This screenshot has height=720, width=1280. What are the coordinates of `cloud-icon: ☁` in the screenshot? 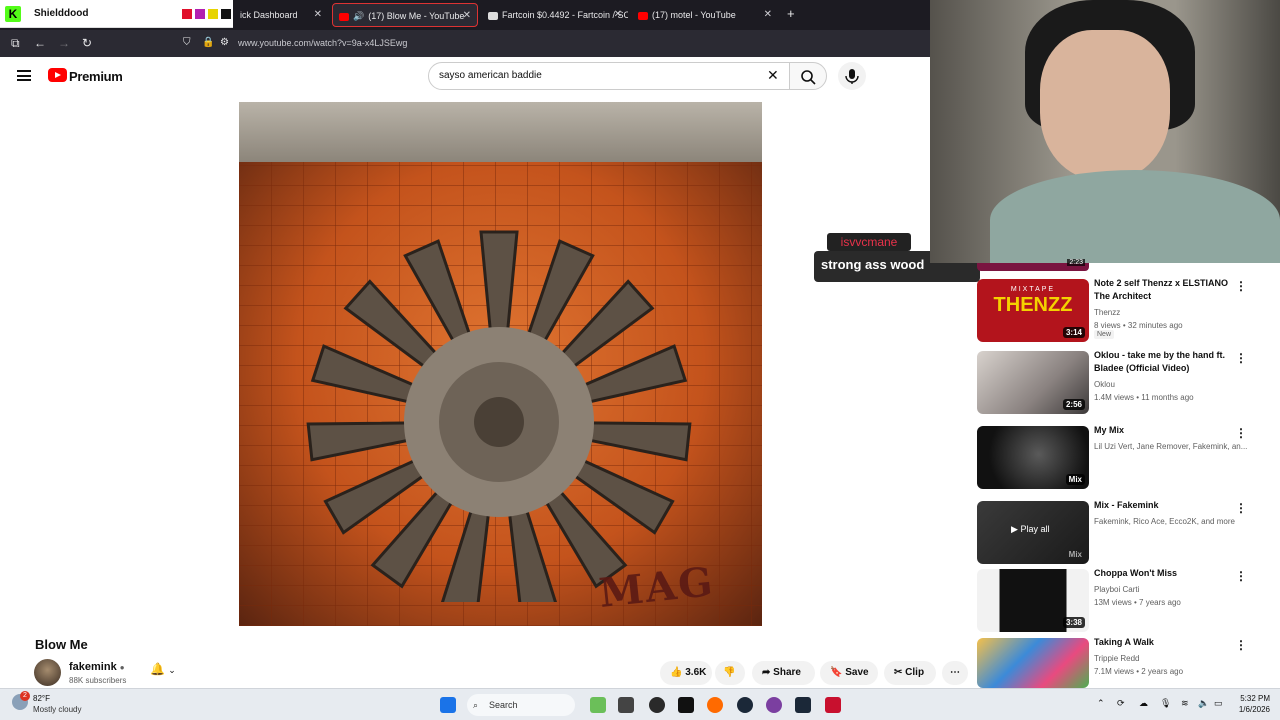 It's located at (1143, 703).